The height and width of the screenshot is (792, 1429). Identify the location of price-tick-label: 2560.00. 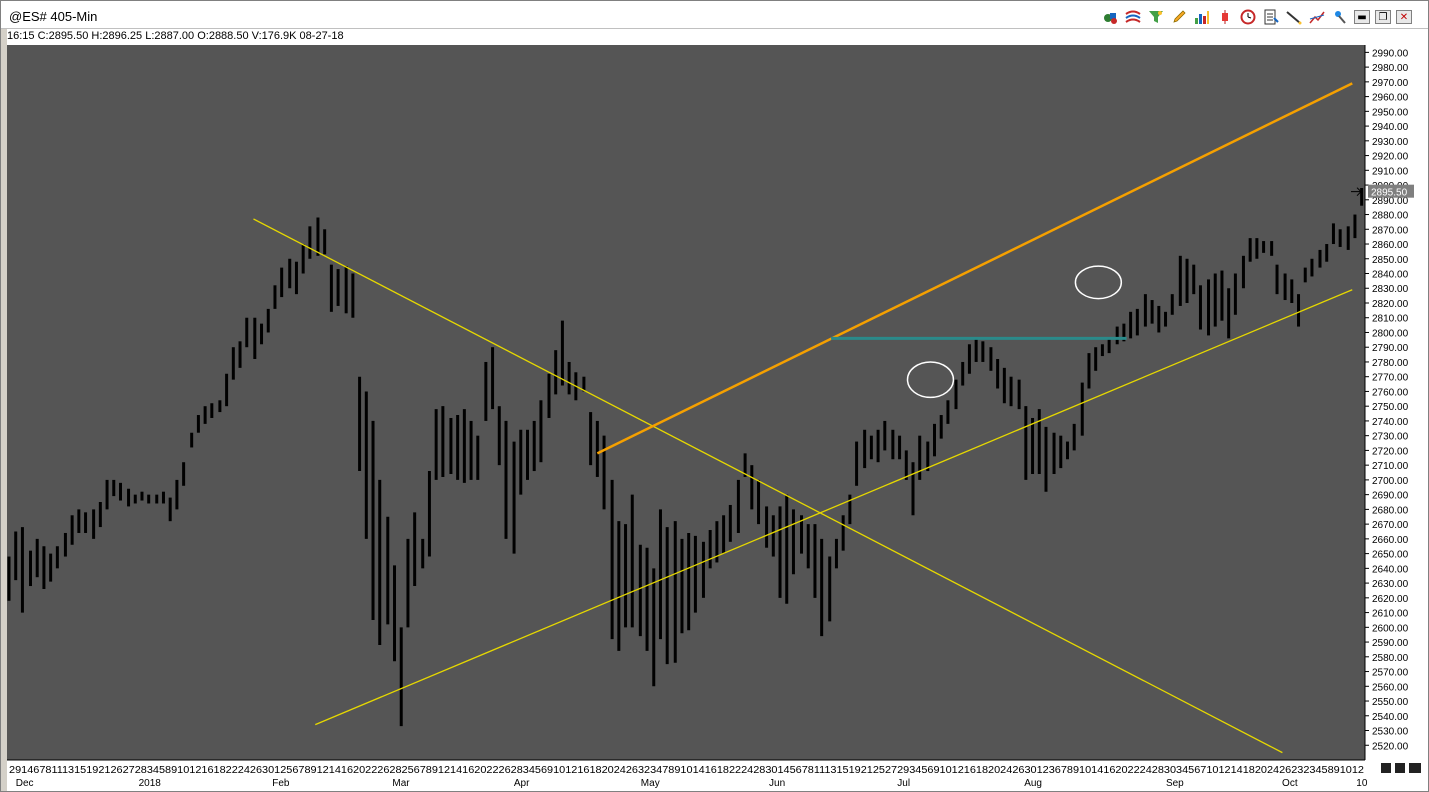
(1390, 687).